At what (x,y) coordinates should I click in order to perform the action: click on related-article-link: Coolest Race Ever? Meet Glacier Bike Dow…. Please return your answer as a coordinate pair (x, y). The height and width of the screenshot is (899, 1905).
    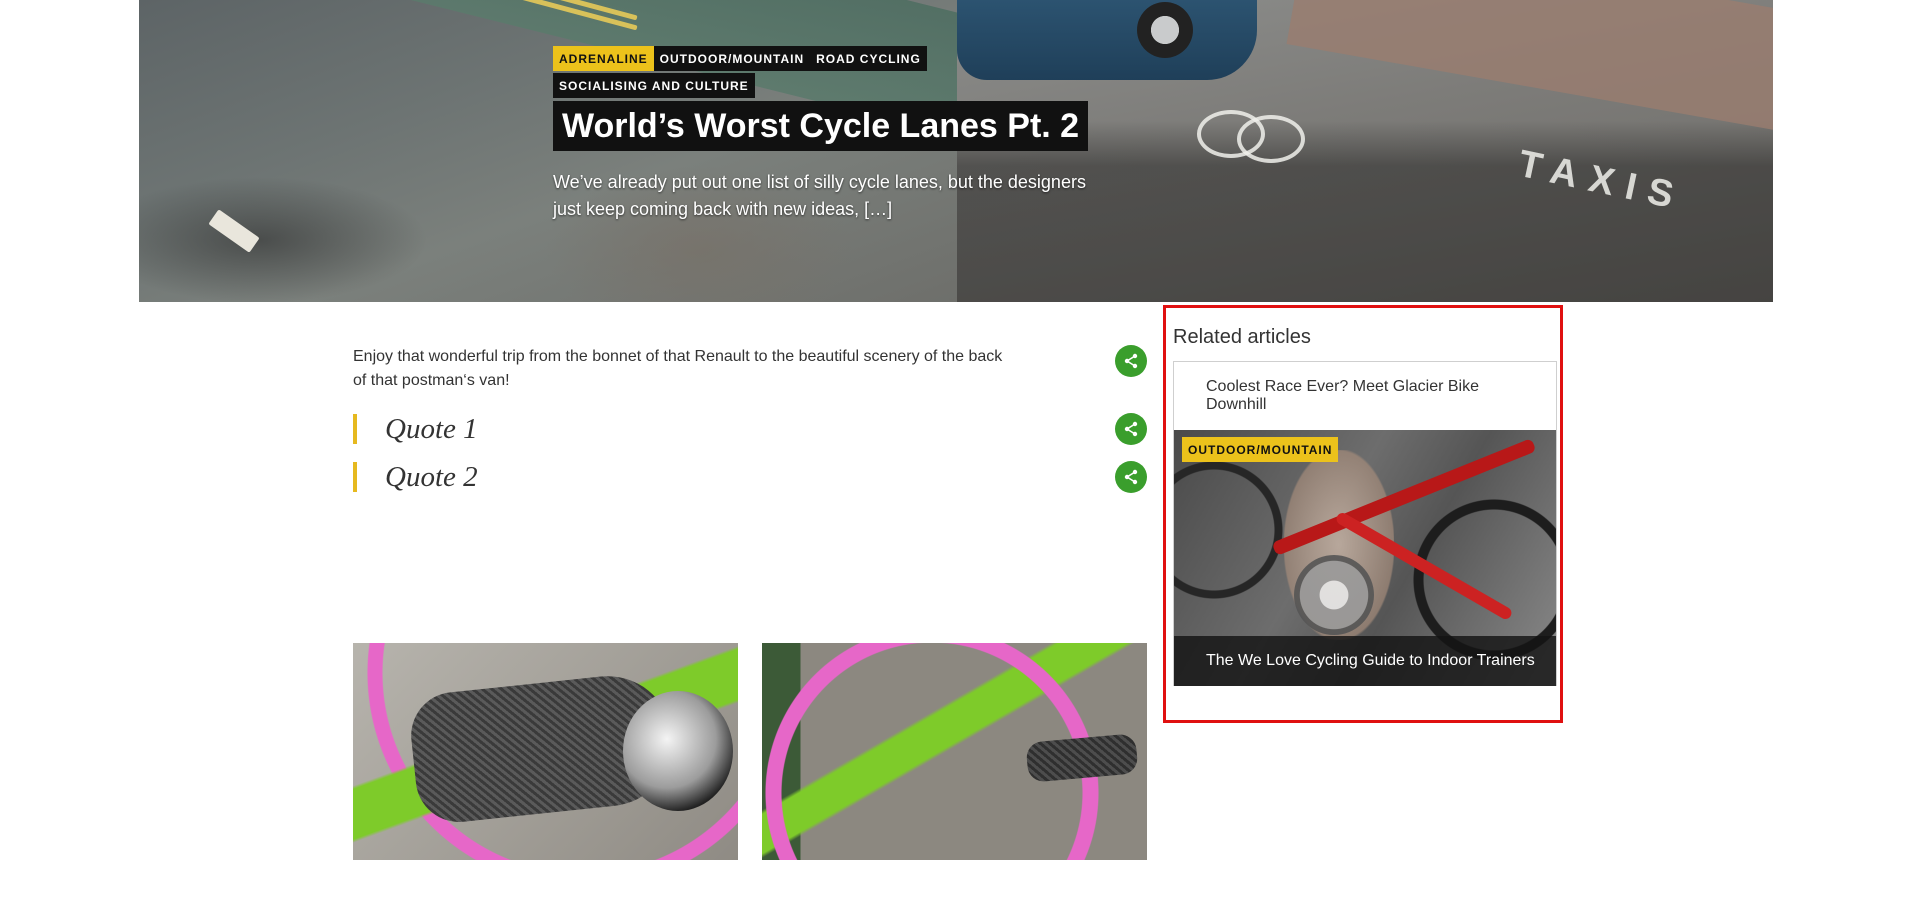
    Looking at the image, I should click on (1365, 396).